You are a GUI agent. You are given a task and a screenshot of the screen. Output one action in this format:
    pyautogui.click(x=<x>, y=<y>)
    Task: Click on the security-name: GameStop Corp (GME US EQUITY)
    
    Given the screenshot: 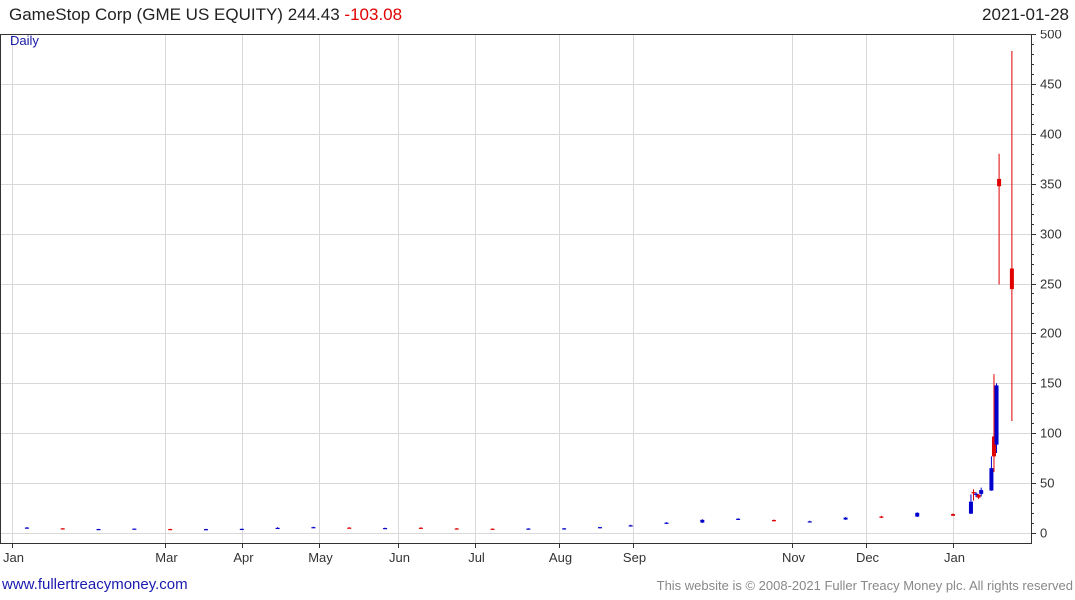 What is the action you would take?
    pyautogui.click(x=146, y=14)
    